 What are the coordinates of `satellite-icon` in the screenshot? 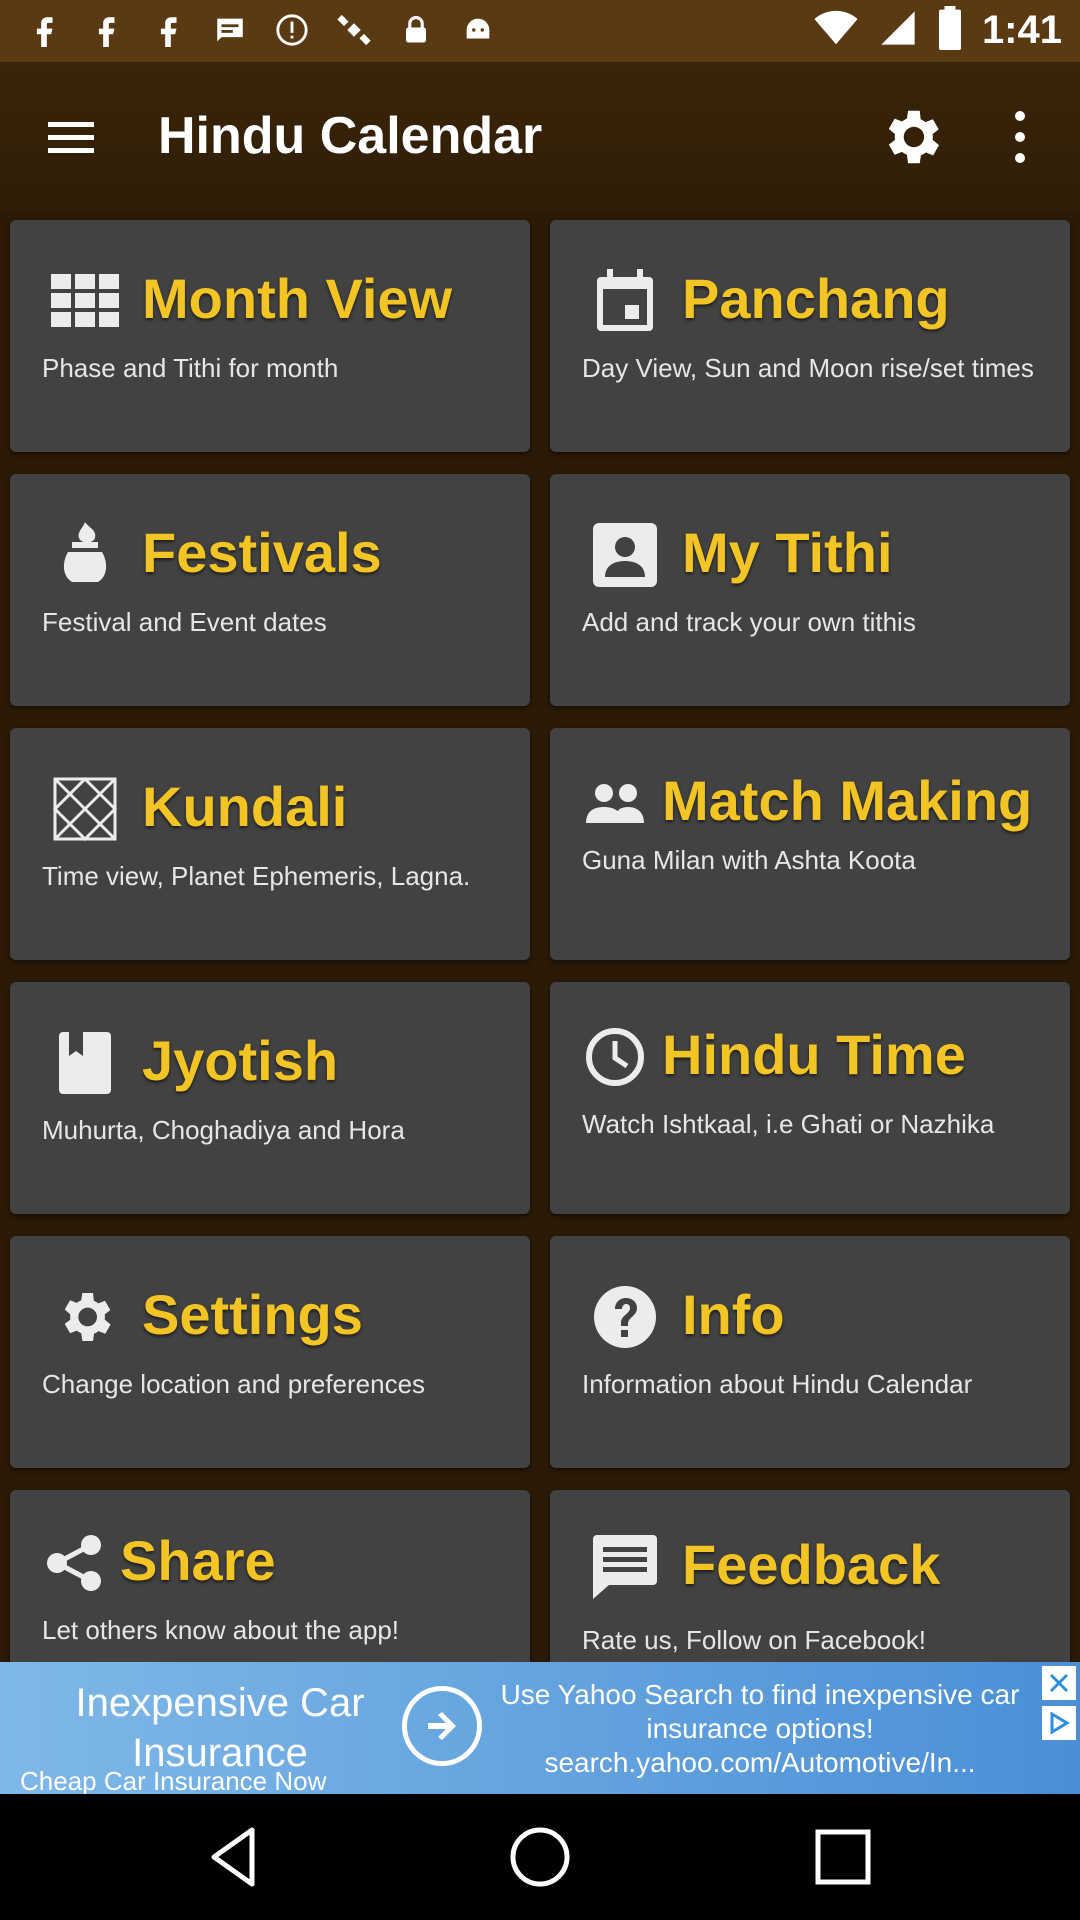 It's located at (354, 30).